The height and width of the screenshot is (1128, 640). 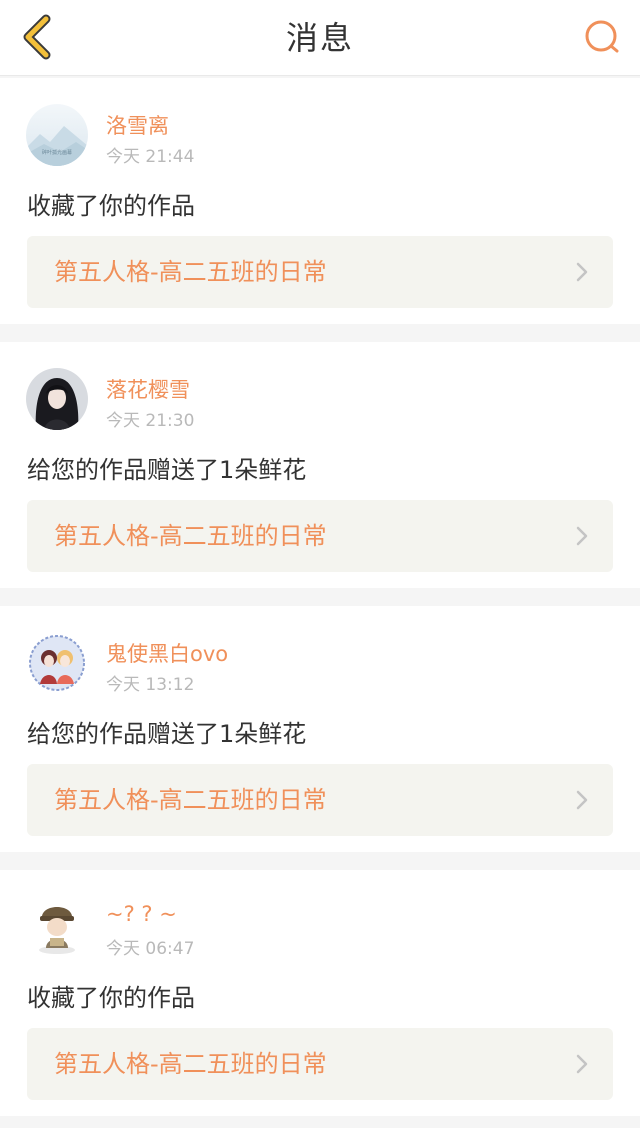 I want to click on page-title: 消息, so click(x=319, y=38).